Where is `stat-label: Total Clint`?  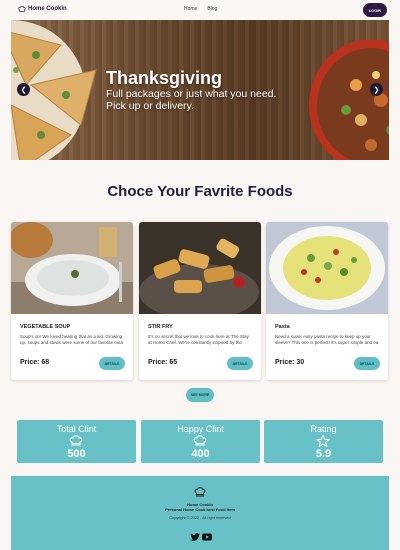 stat-label: Total Clint is located at coordinates (76, 429).